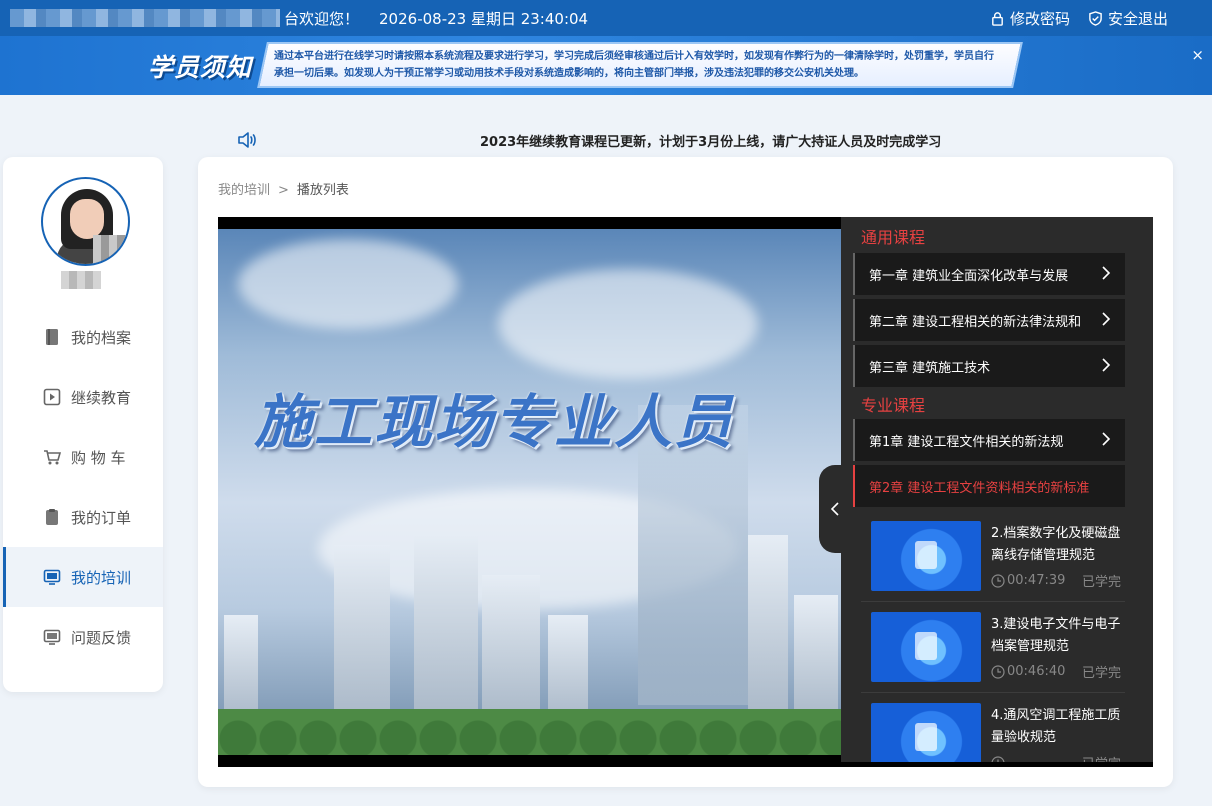 Image resolution: width=1212 pixels, height=806 pixels. Describe the element at coordinates (494, 422) in the screenshot. I see `video-headline: 施工现场专业人员` at that location.